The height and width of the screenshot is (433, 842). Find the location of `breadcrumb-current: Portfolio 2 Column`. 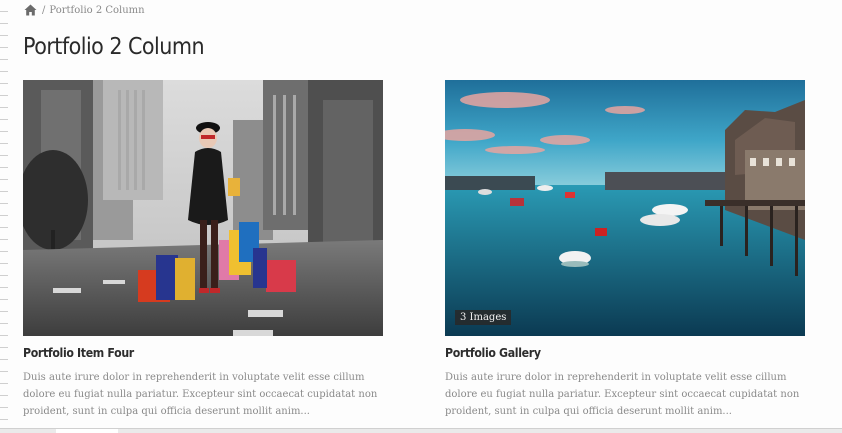

breadcrumb-current: Portfolio 2 Column is located at coordinates (97, 10).